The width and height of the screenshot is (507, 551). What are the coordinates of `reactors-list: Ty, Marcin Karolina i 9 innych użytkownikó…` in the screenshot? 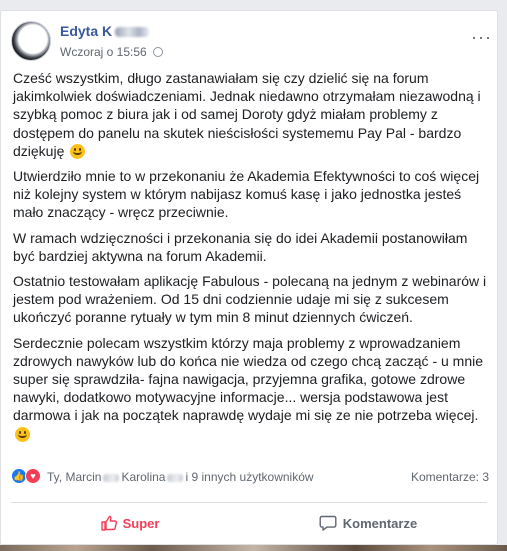 It's located at (180, 477).